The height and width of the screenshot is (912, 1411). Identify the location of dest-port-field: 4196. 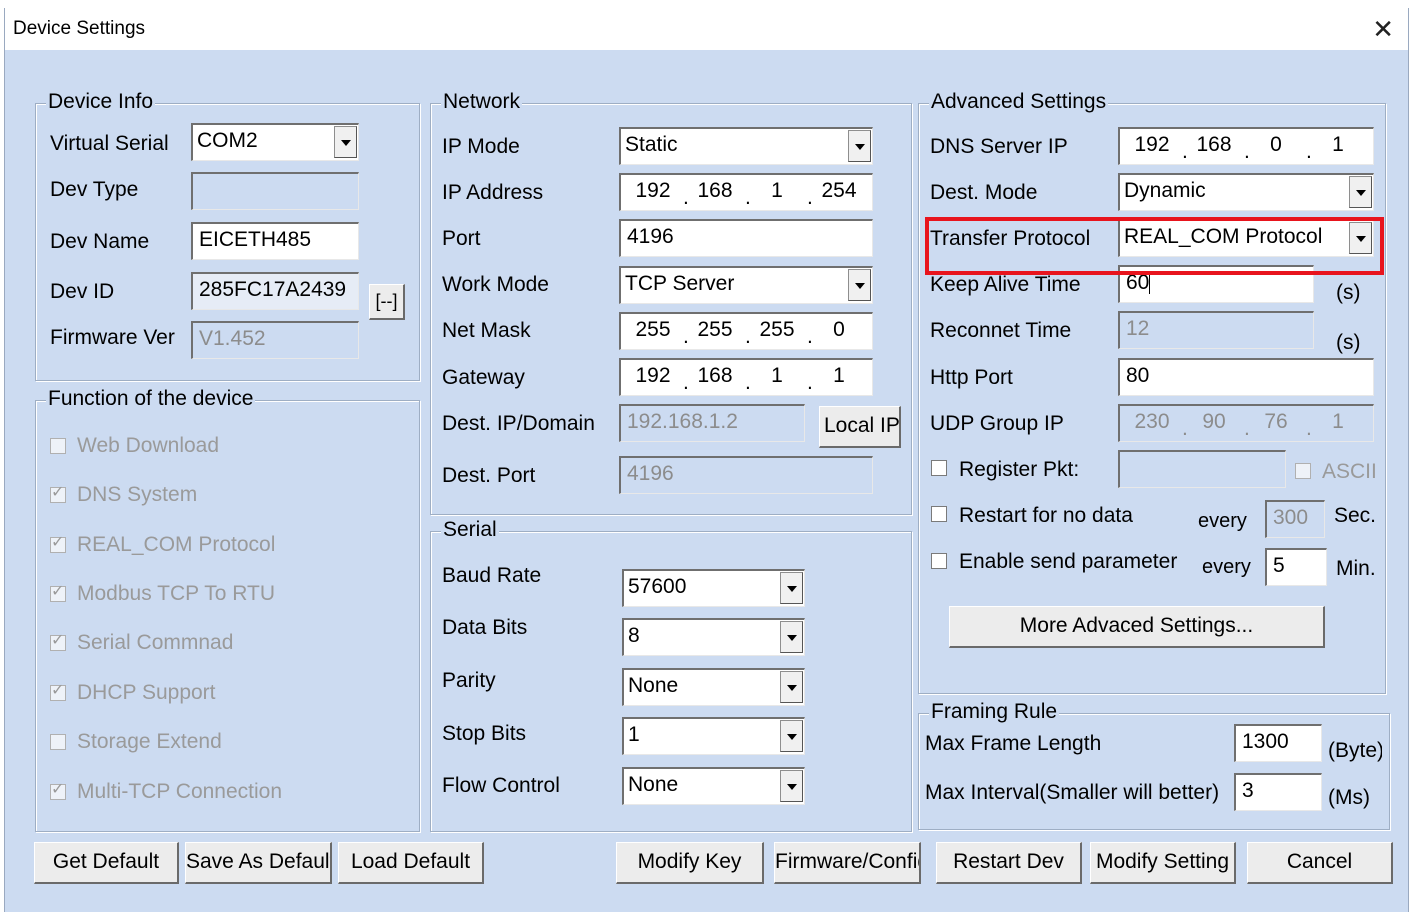
(746, 475).